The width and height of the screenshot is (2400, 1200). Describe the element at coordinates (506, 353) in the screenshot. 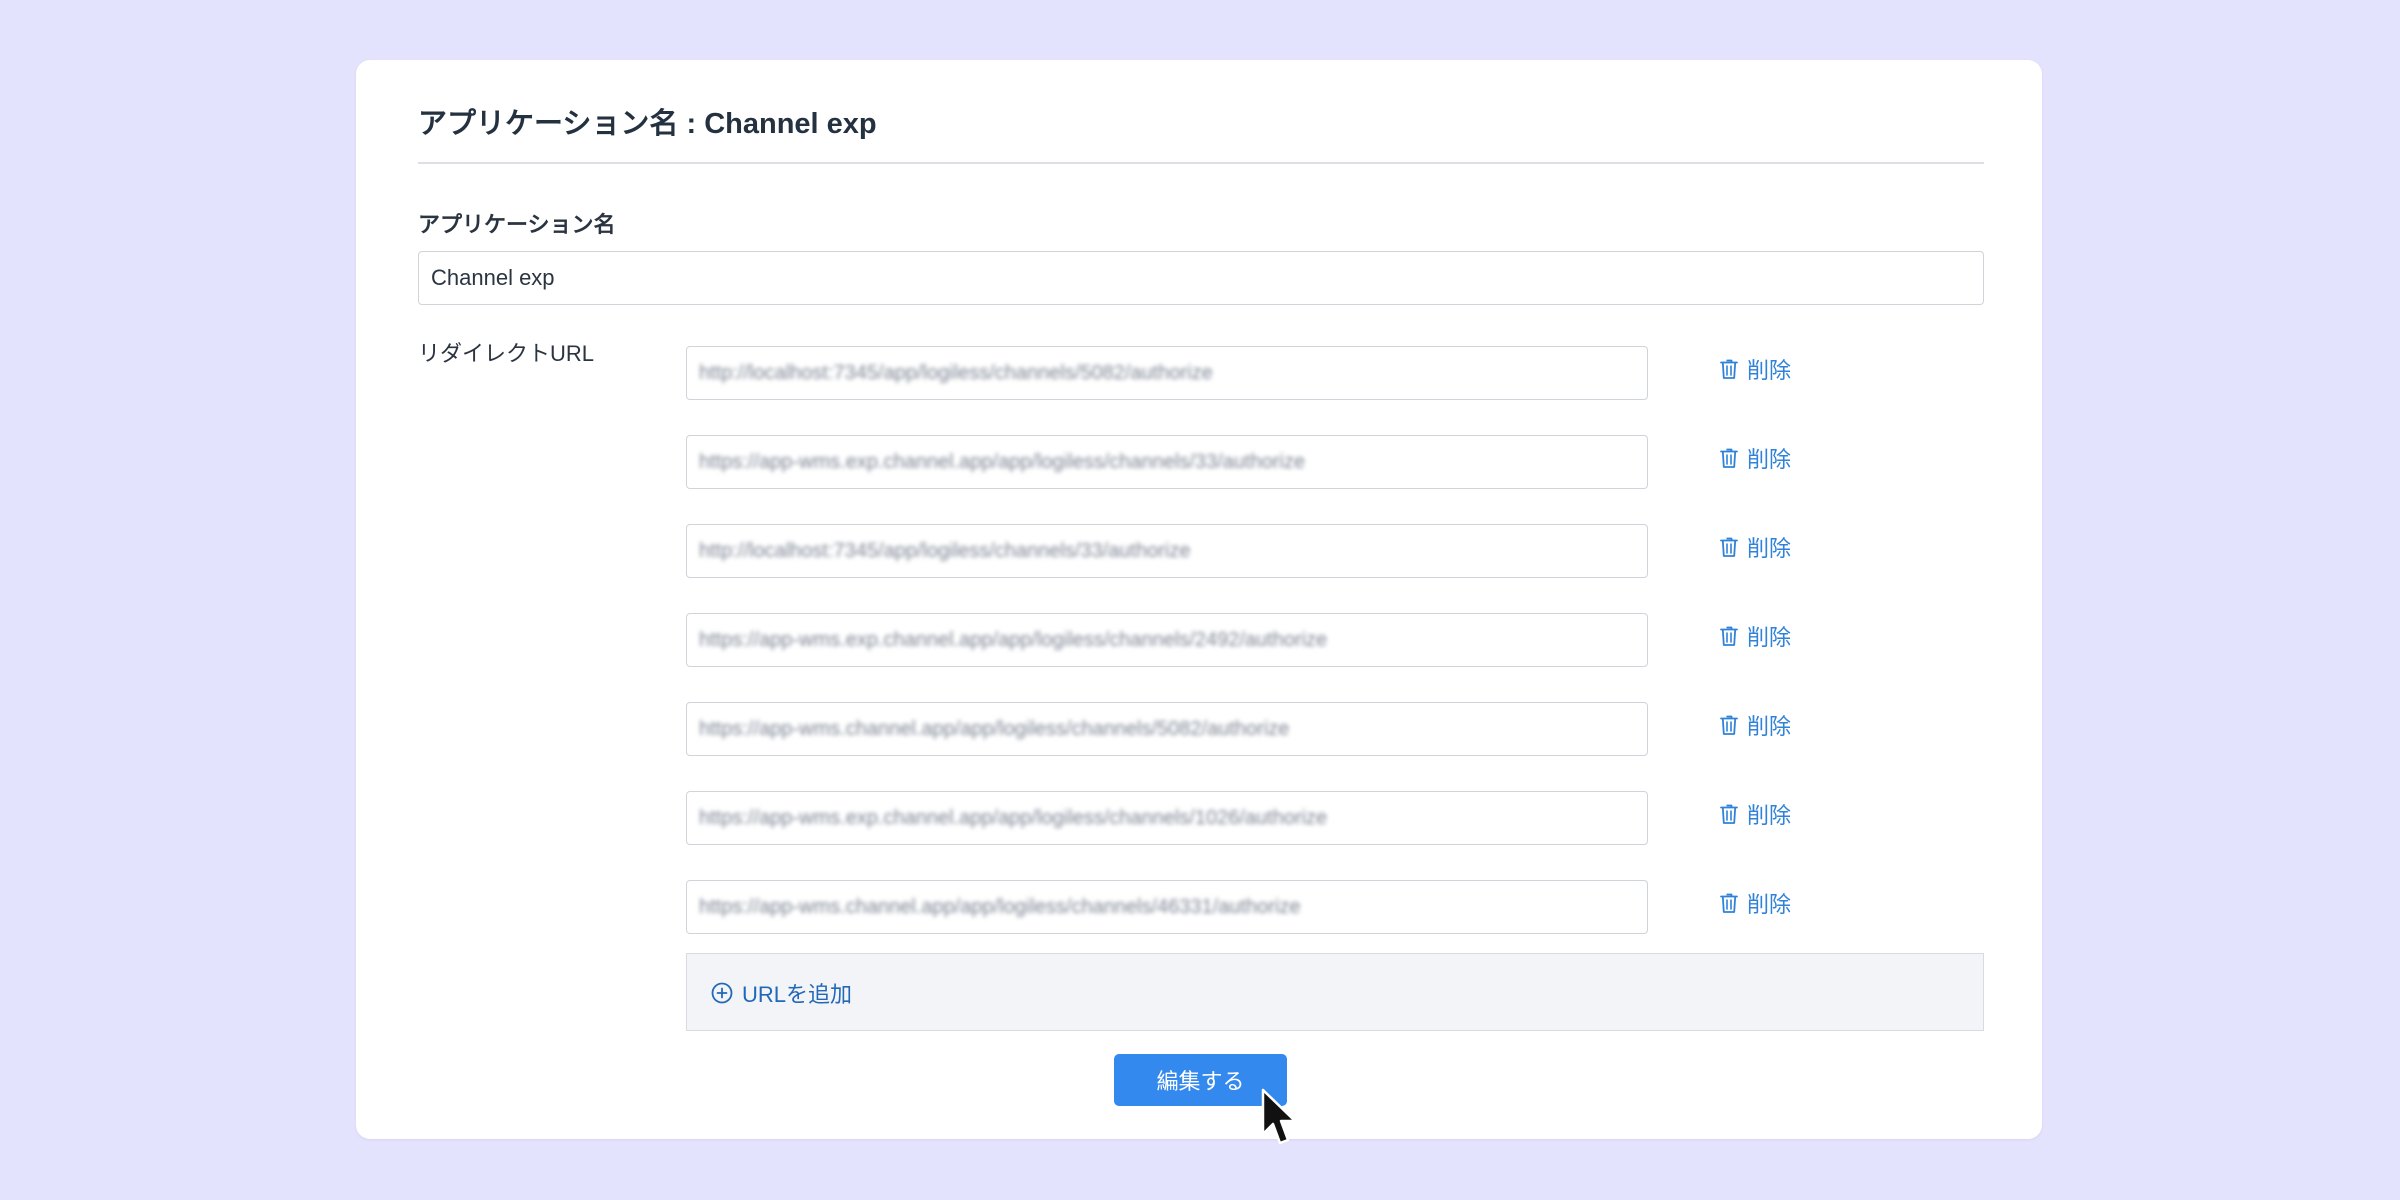

I see `redirect-url-label: リダイレクトURL` at that location.